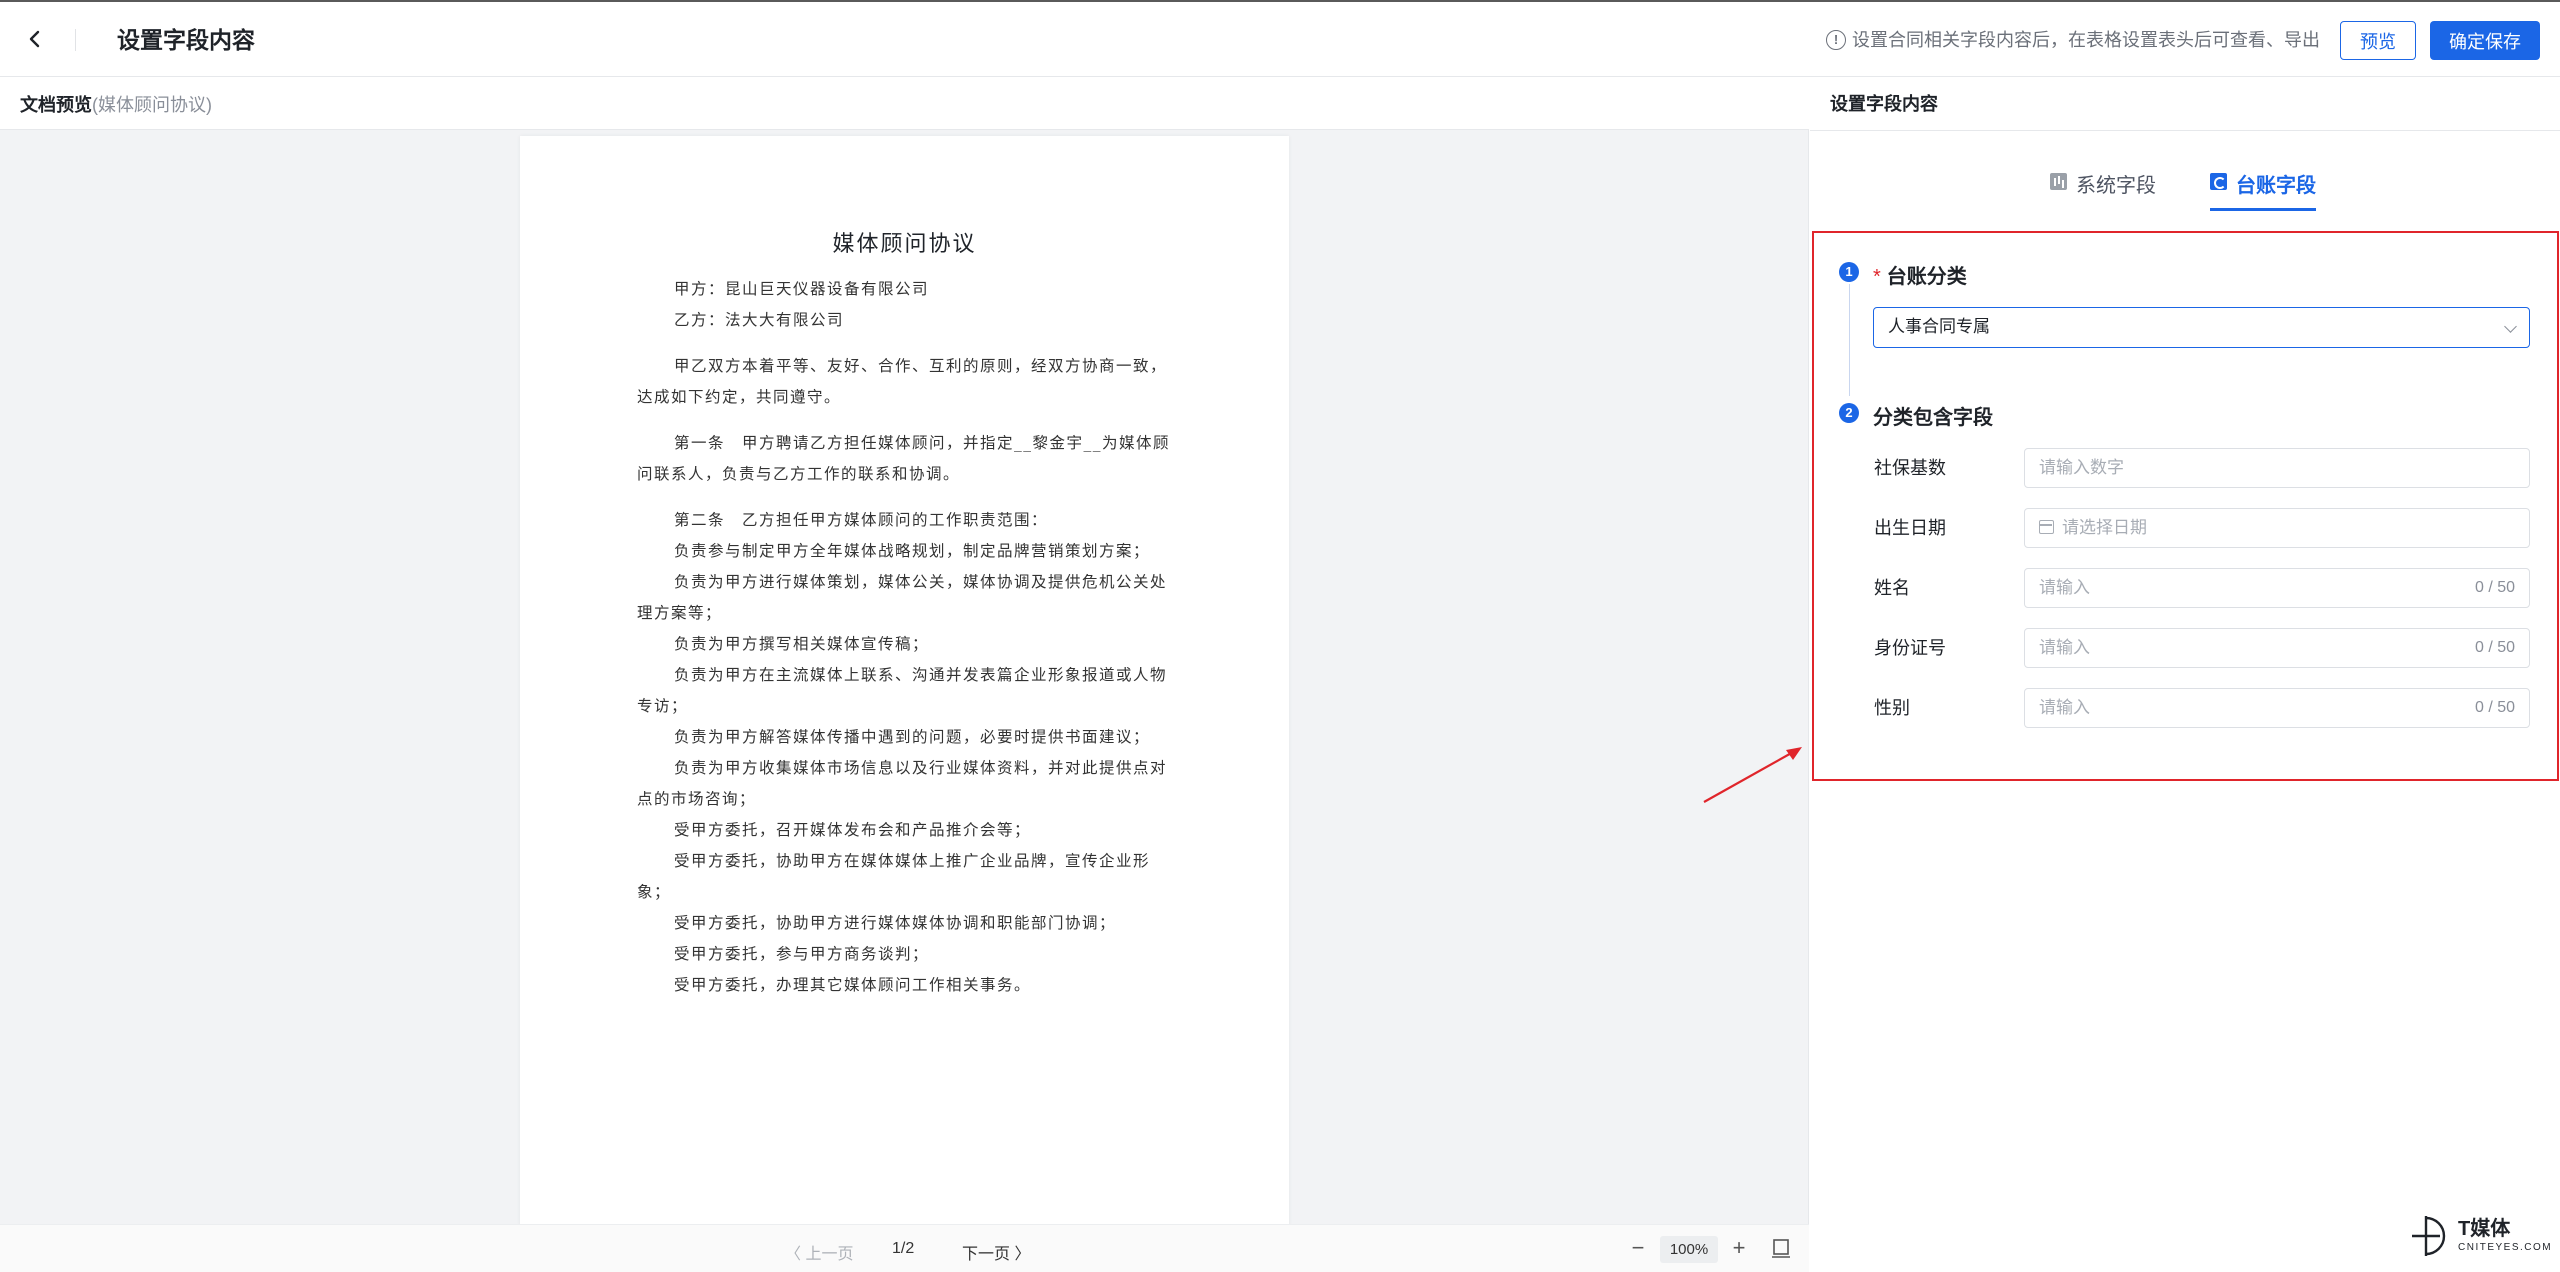  What do you see at coordinates (152, 104) in the screenshot?
I see `preview-doc-name: (媒体顾问协议)` at bounding box center [152, 104].